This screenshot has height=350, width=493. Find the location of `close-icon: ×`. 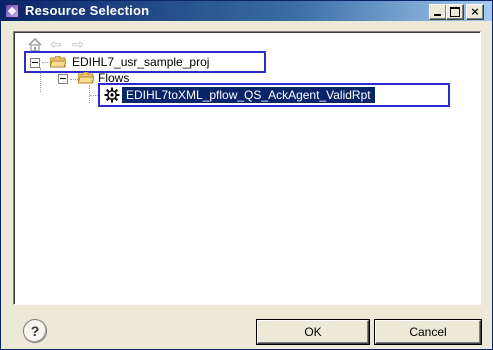

close-icon: × is located at coordinates (475, 11).